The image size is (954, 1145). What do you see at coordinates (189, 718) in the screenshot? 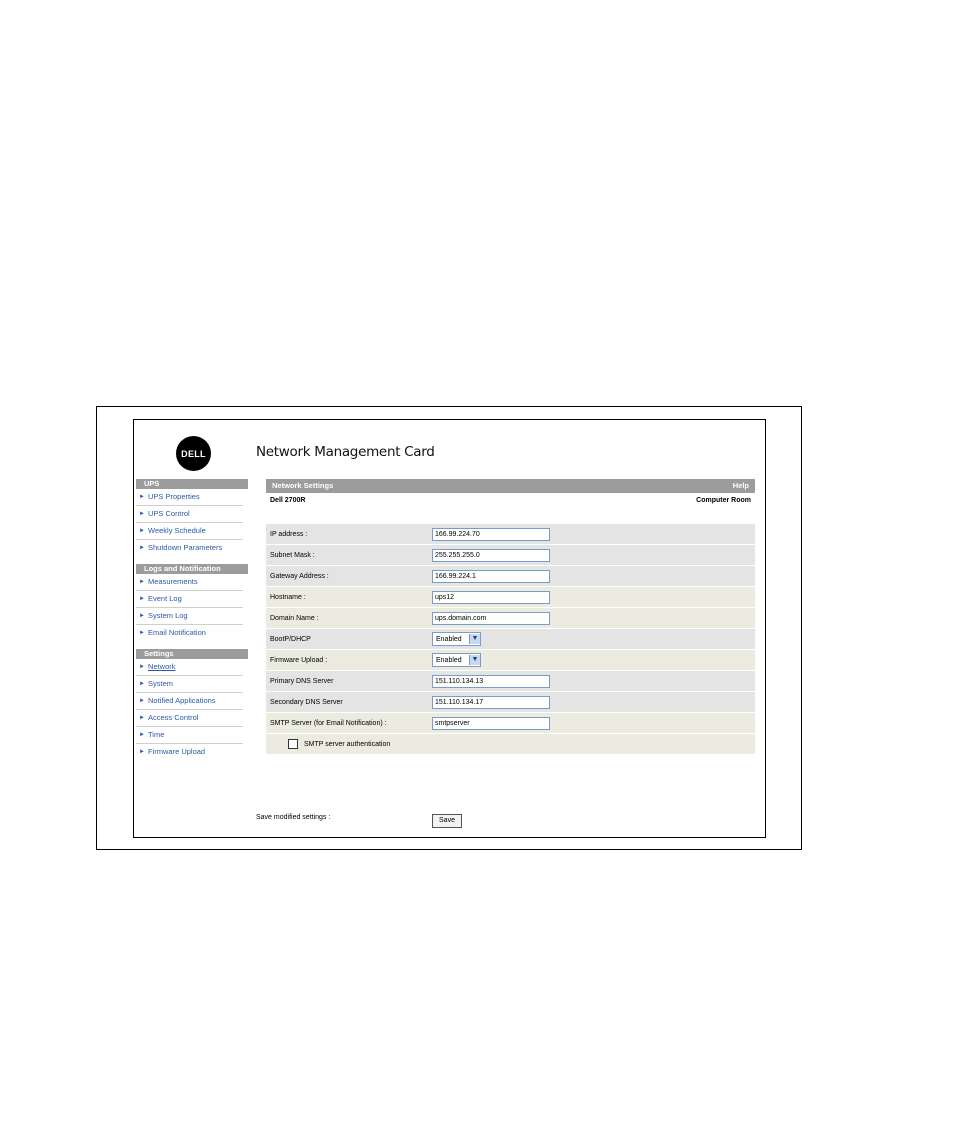
I see `sidebar-item-access-control: ► Access Control` at bounding box center [189, 718].